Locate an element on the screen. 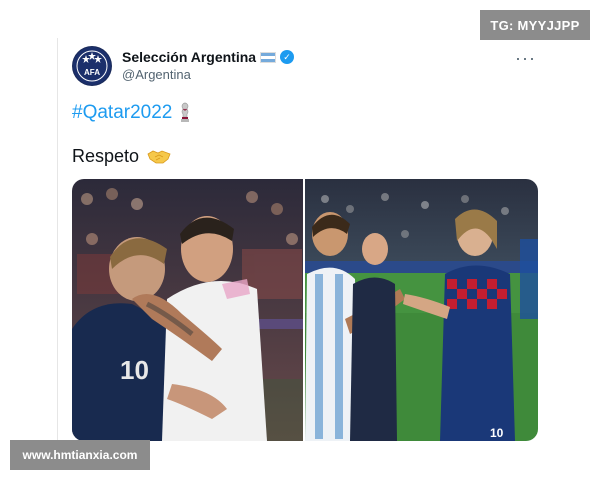 The height and width of the screenshot is (480, 600). tg-watermark-badge: TG: MYYJJPP is located at coordinates (535, 25).